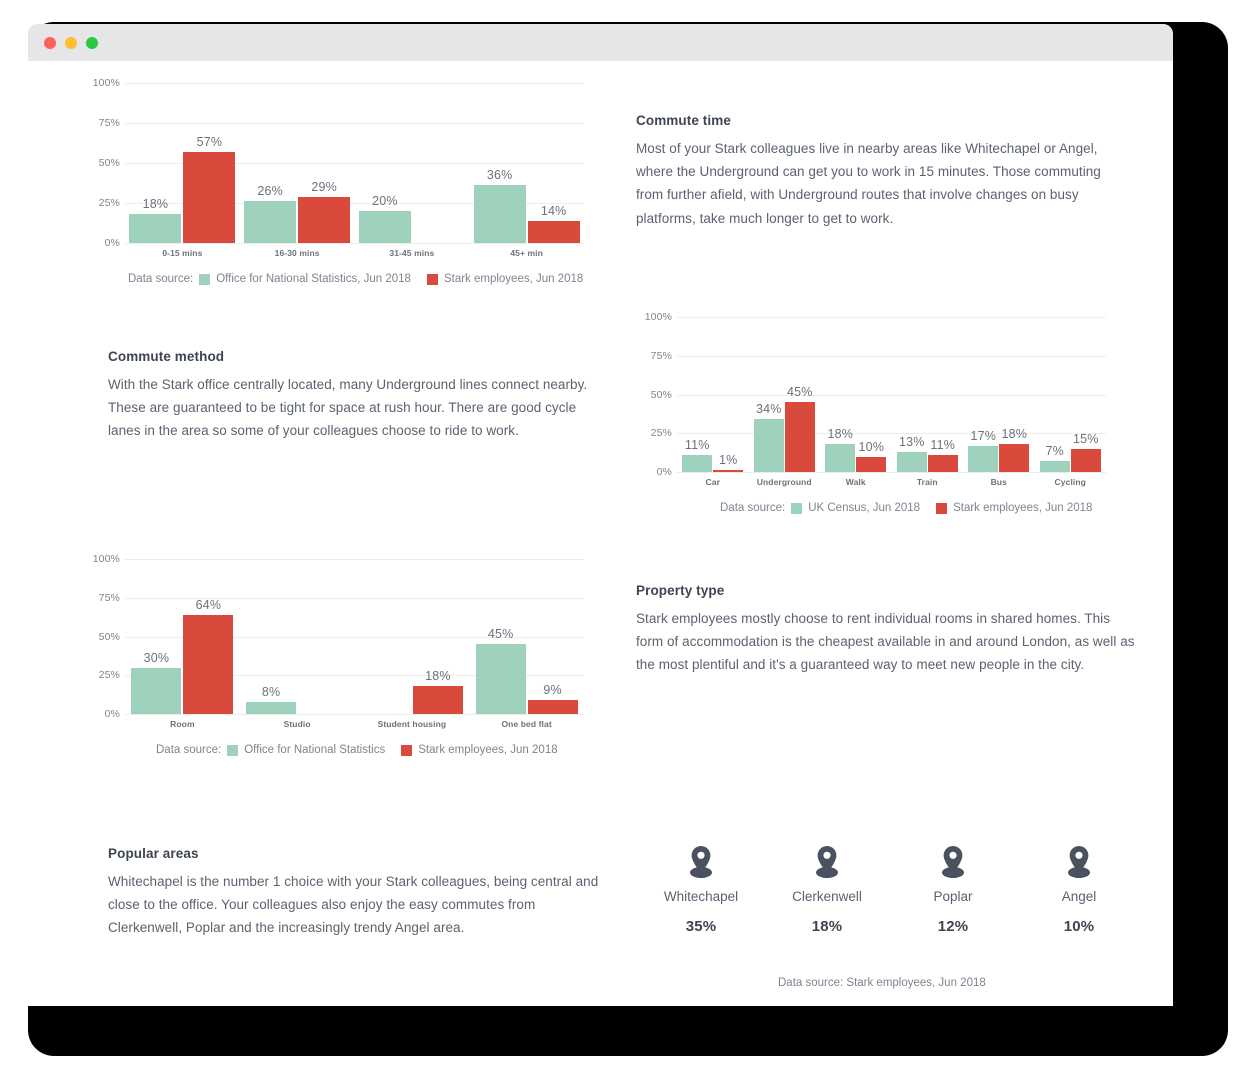 Image resolution: width=1257 pixels, height=1079 pixels. What do you see at coordinates (354, 163) in the screenshot?
I see `plot-area: 18% 57% 26% 29% 20% 36% 14%` at bounding box center [354, 163].